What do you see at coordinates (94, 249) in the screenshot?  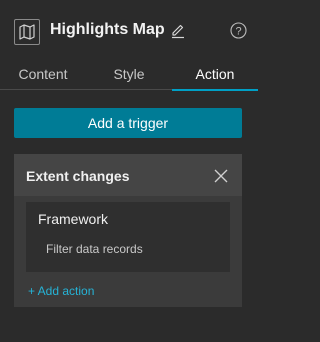 I see `action-item-filter-data-records: Filter data records` at bounding box center [94, 249].